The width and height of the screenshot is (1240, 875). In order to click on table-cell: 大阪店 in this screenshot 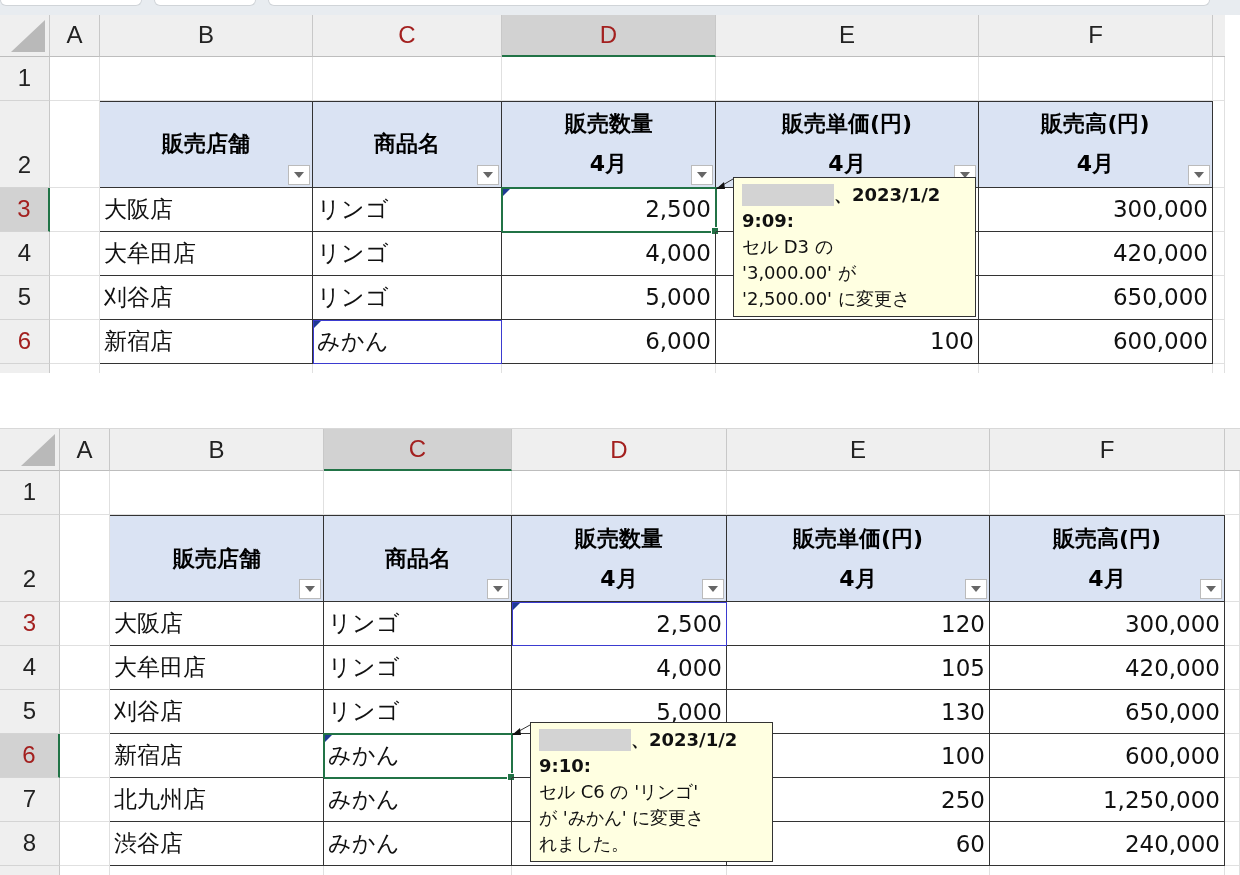, I will do `click(206, 209)`.